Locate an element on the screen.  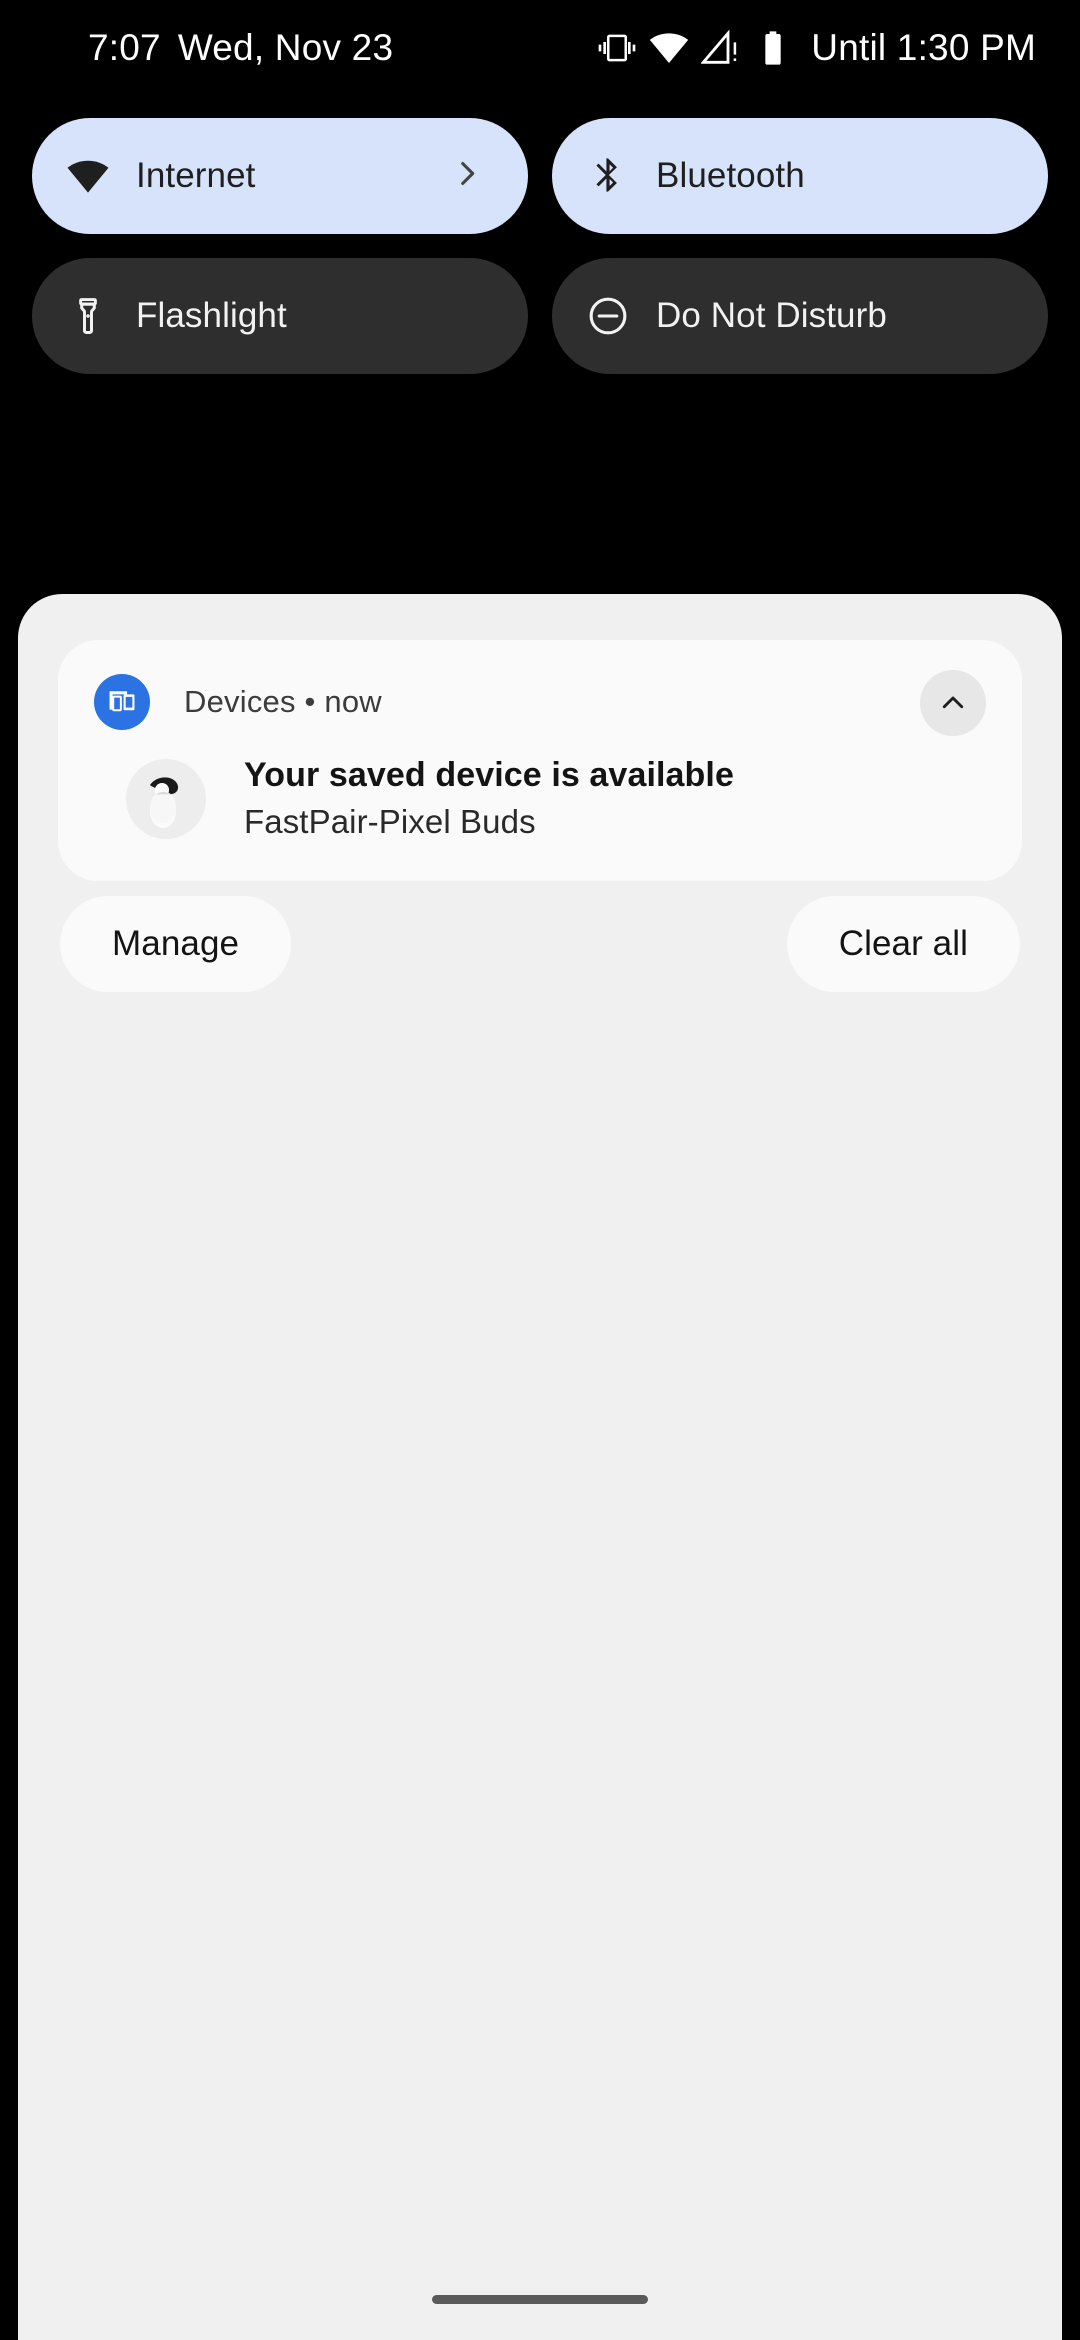
signal-warning-icon is located at coordinates (719, 46).